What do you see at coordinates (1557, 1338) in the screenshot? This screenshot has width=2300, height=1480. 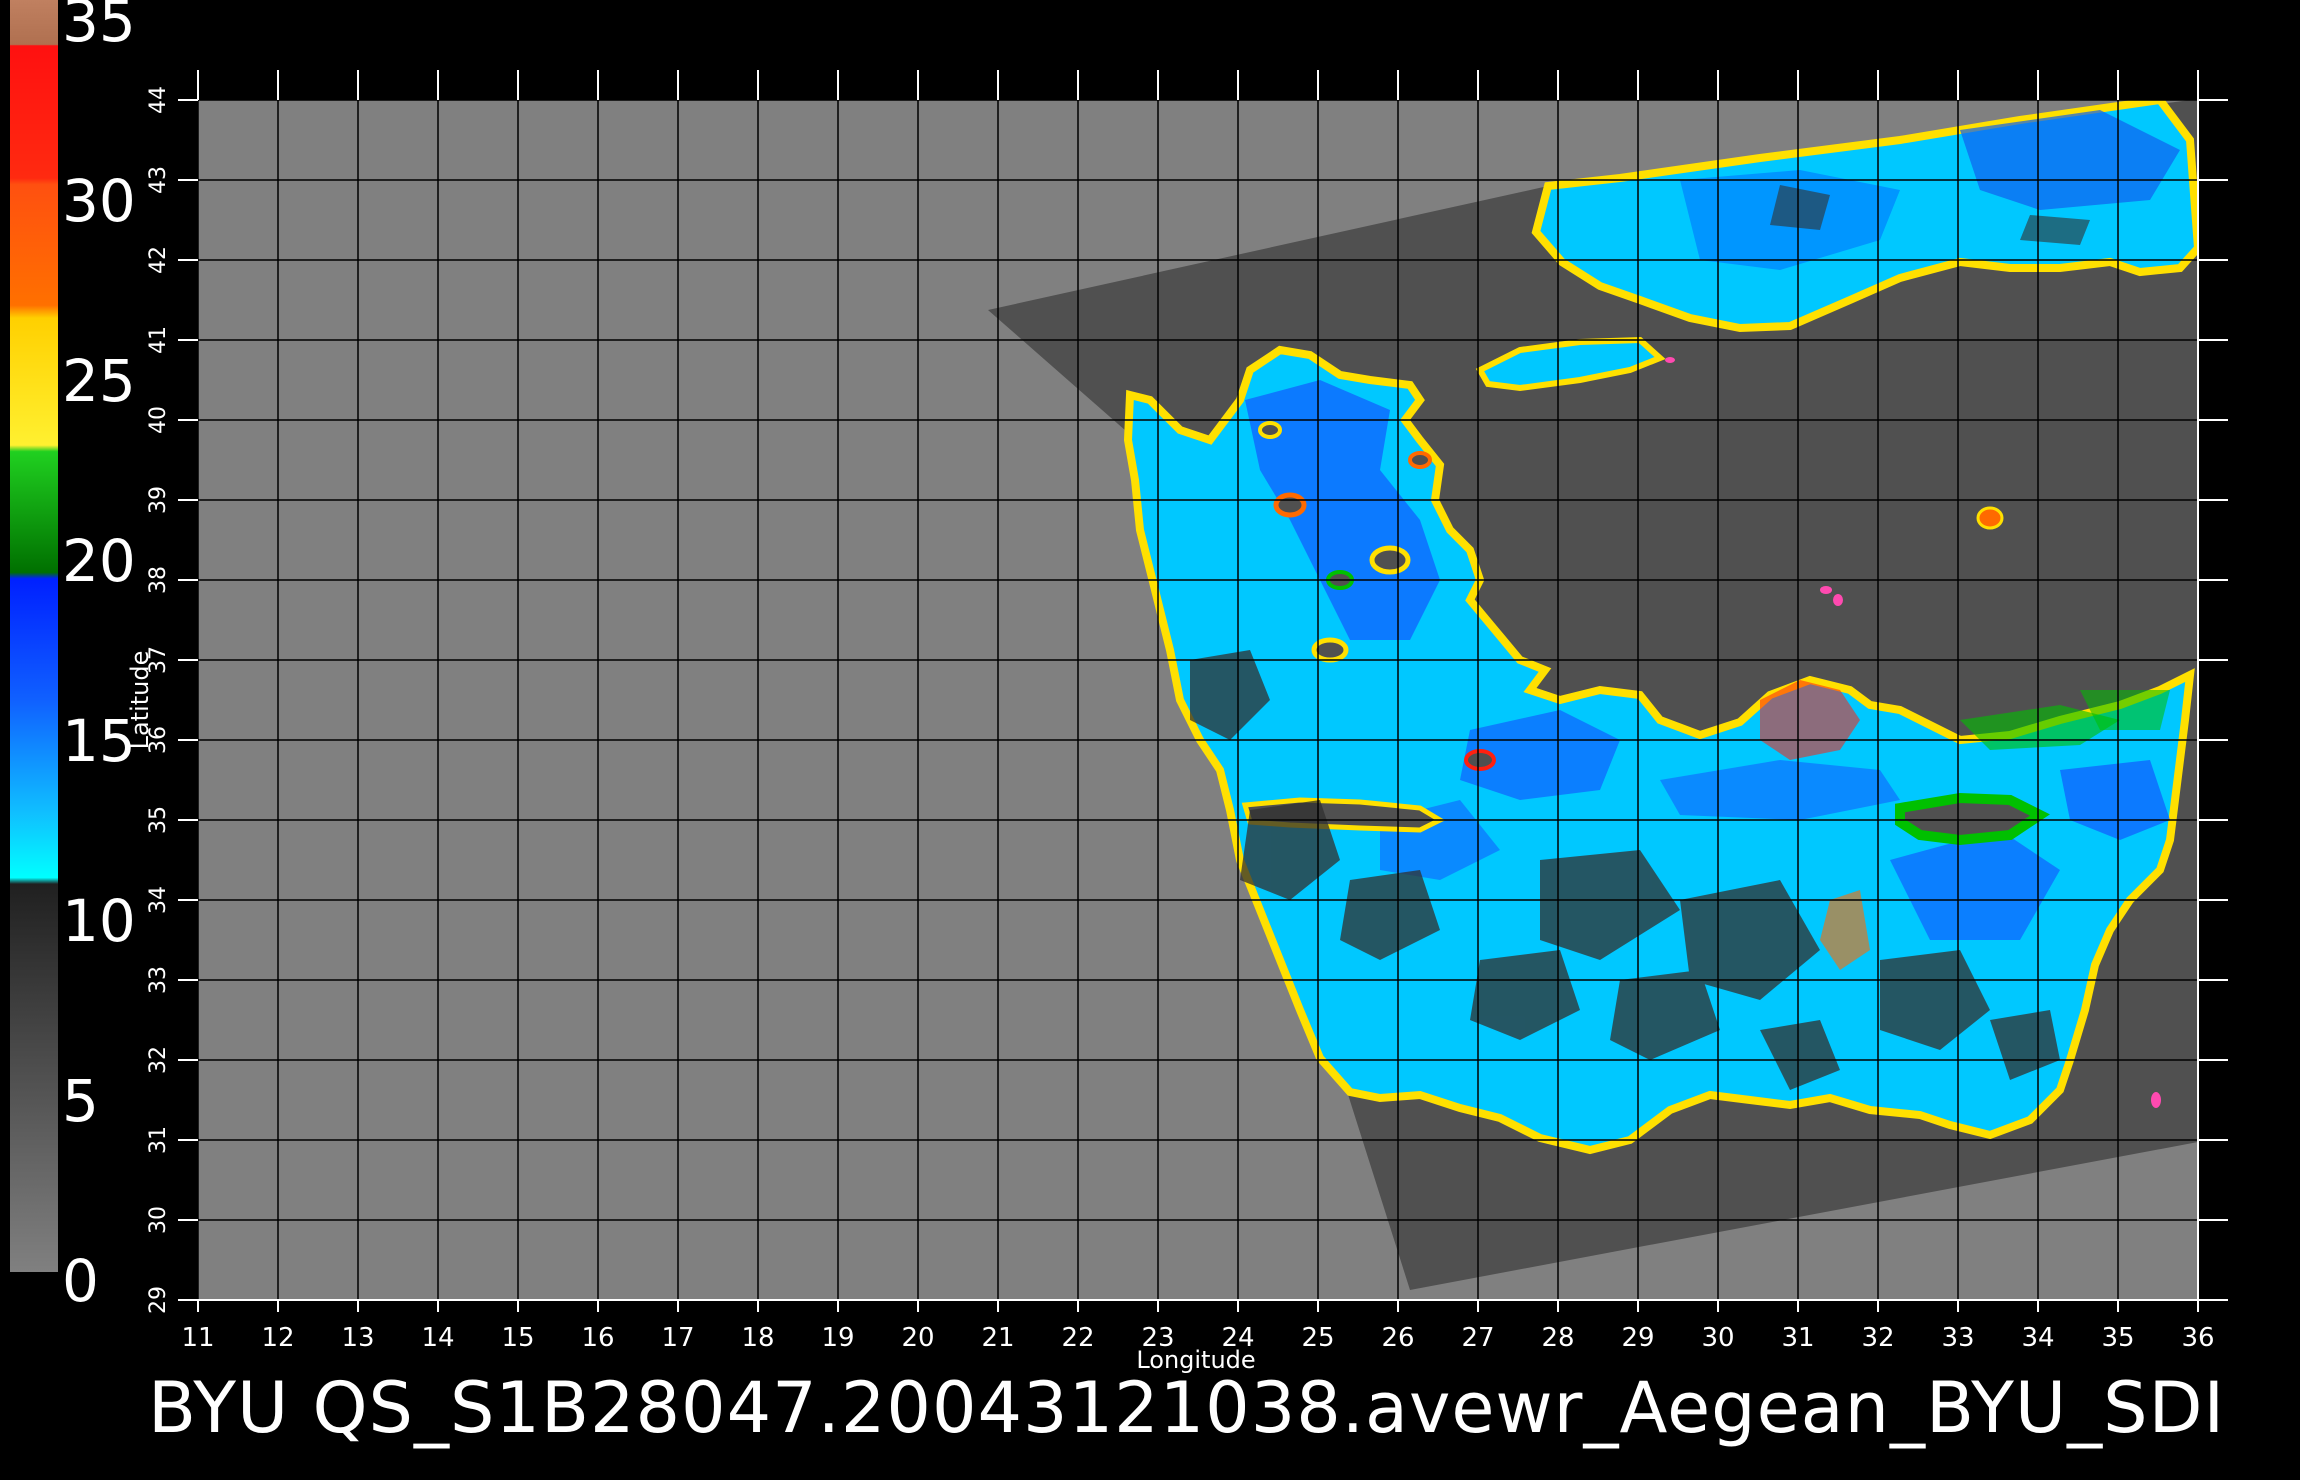 I see `x-tick-label-28: 28` at bounding box center [1557, 1338].